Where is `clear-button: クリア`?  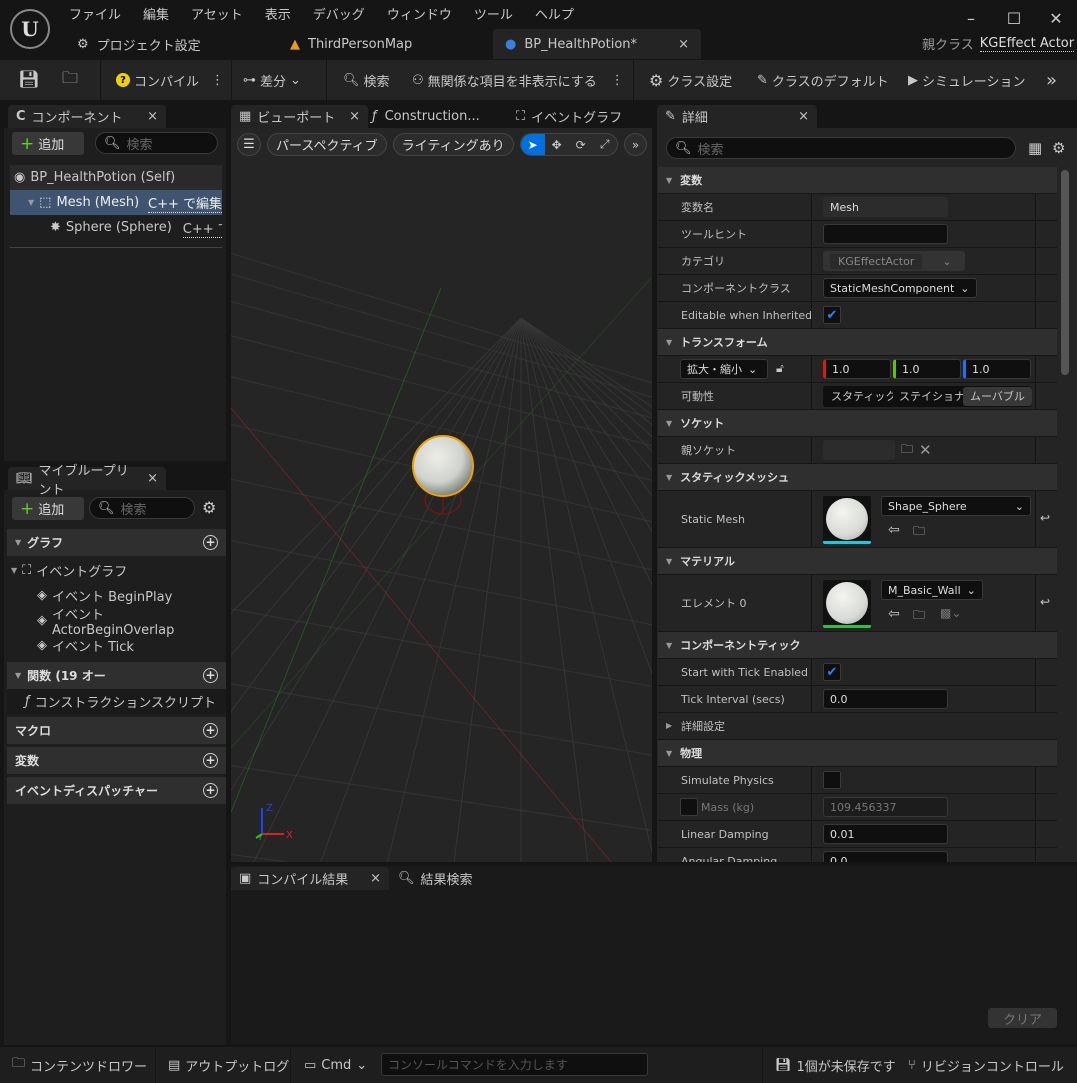
clear-button: クリア is located at coordinates (1022, 1018).